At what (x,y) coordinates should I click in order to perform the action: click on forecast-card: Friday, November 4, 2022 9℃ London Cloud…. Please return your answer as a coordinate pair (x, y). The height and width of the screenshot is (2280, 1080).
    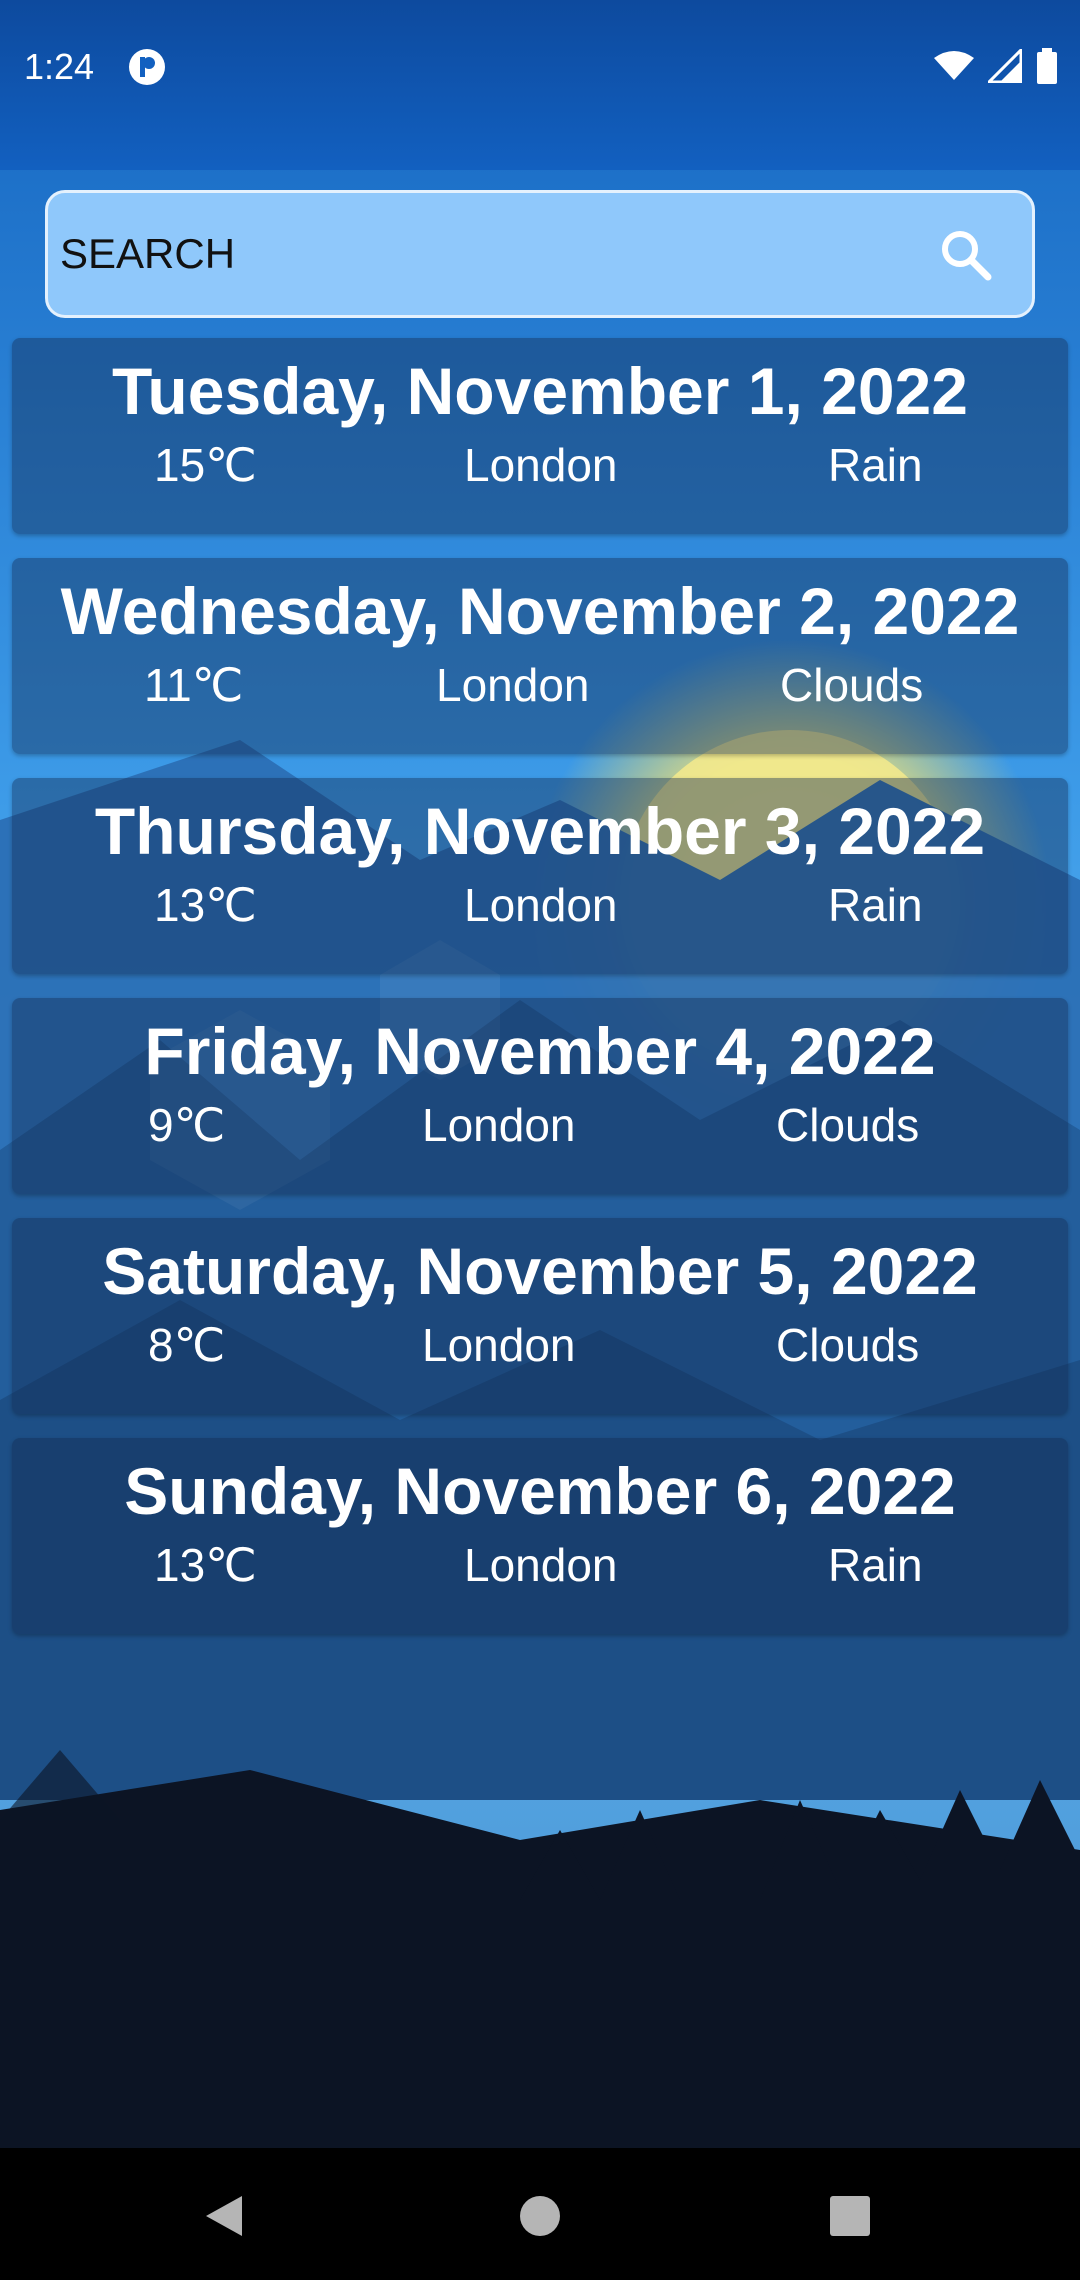
    Looking at the image, I should click on (540, 1096).